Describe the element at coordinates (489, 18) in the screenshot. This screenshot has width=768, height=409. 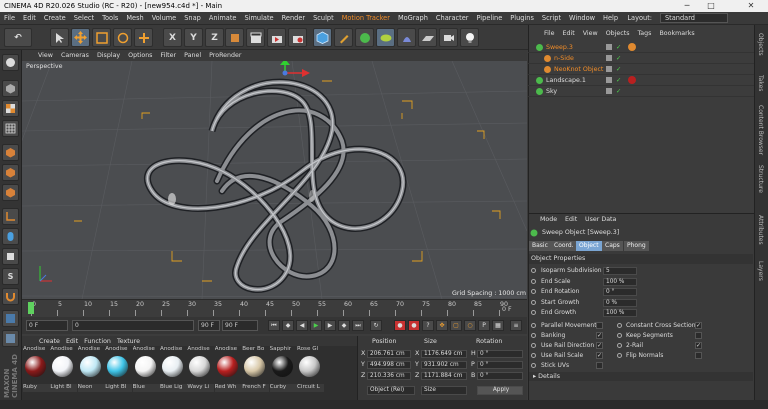
I see `menu-pipeline: Pipeline` at that location.